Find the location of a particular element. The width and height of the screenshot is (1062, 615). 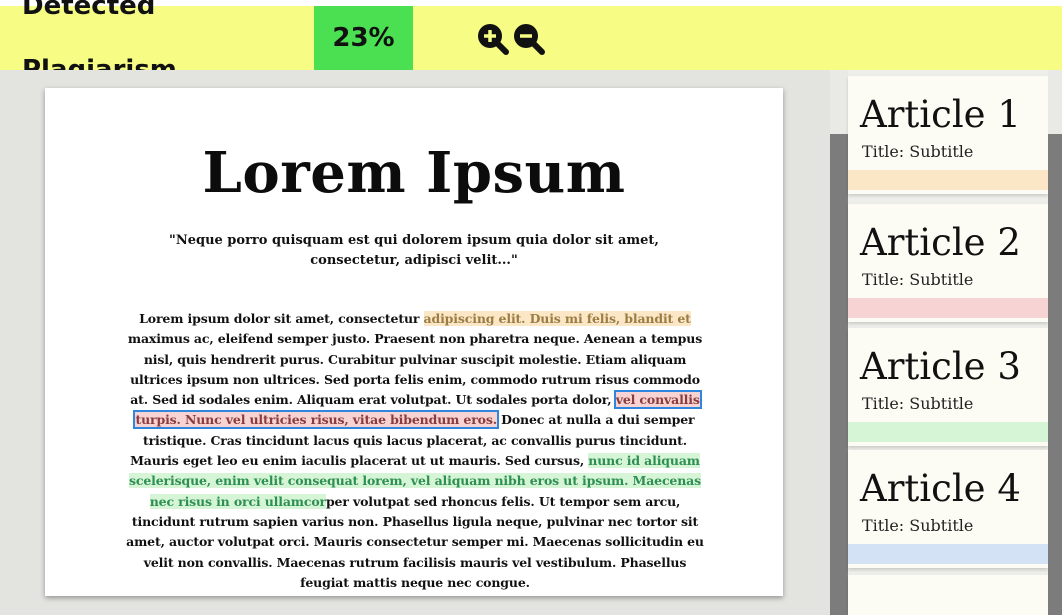

article-card-2: Article 2 Title: Subtitle is located at coordinates (948, 263).